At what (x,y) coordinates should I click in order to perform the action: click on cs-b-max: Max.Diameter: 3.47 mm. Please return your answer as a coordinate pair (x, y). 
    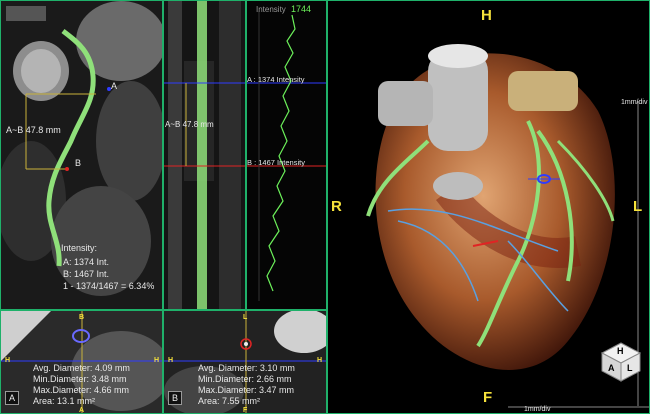
    Looking at the image, I should click on (246, 390).